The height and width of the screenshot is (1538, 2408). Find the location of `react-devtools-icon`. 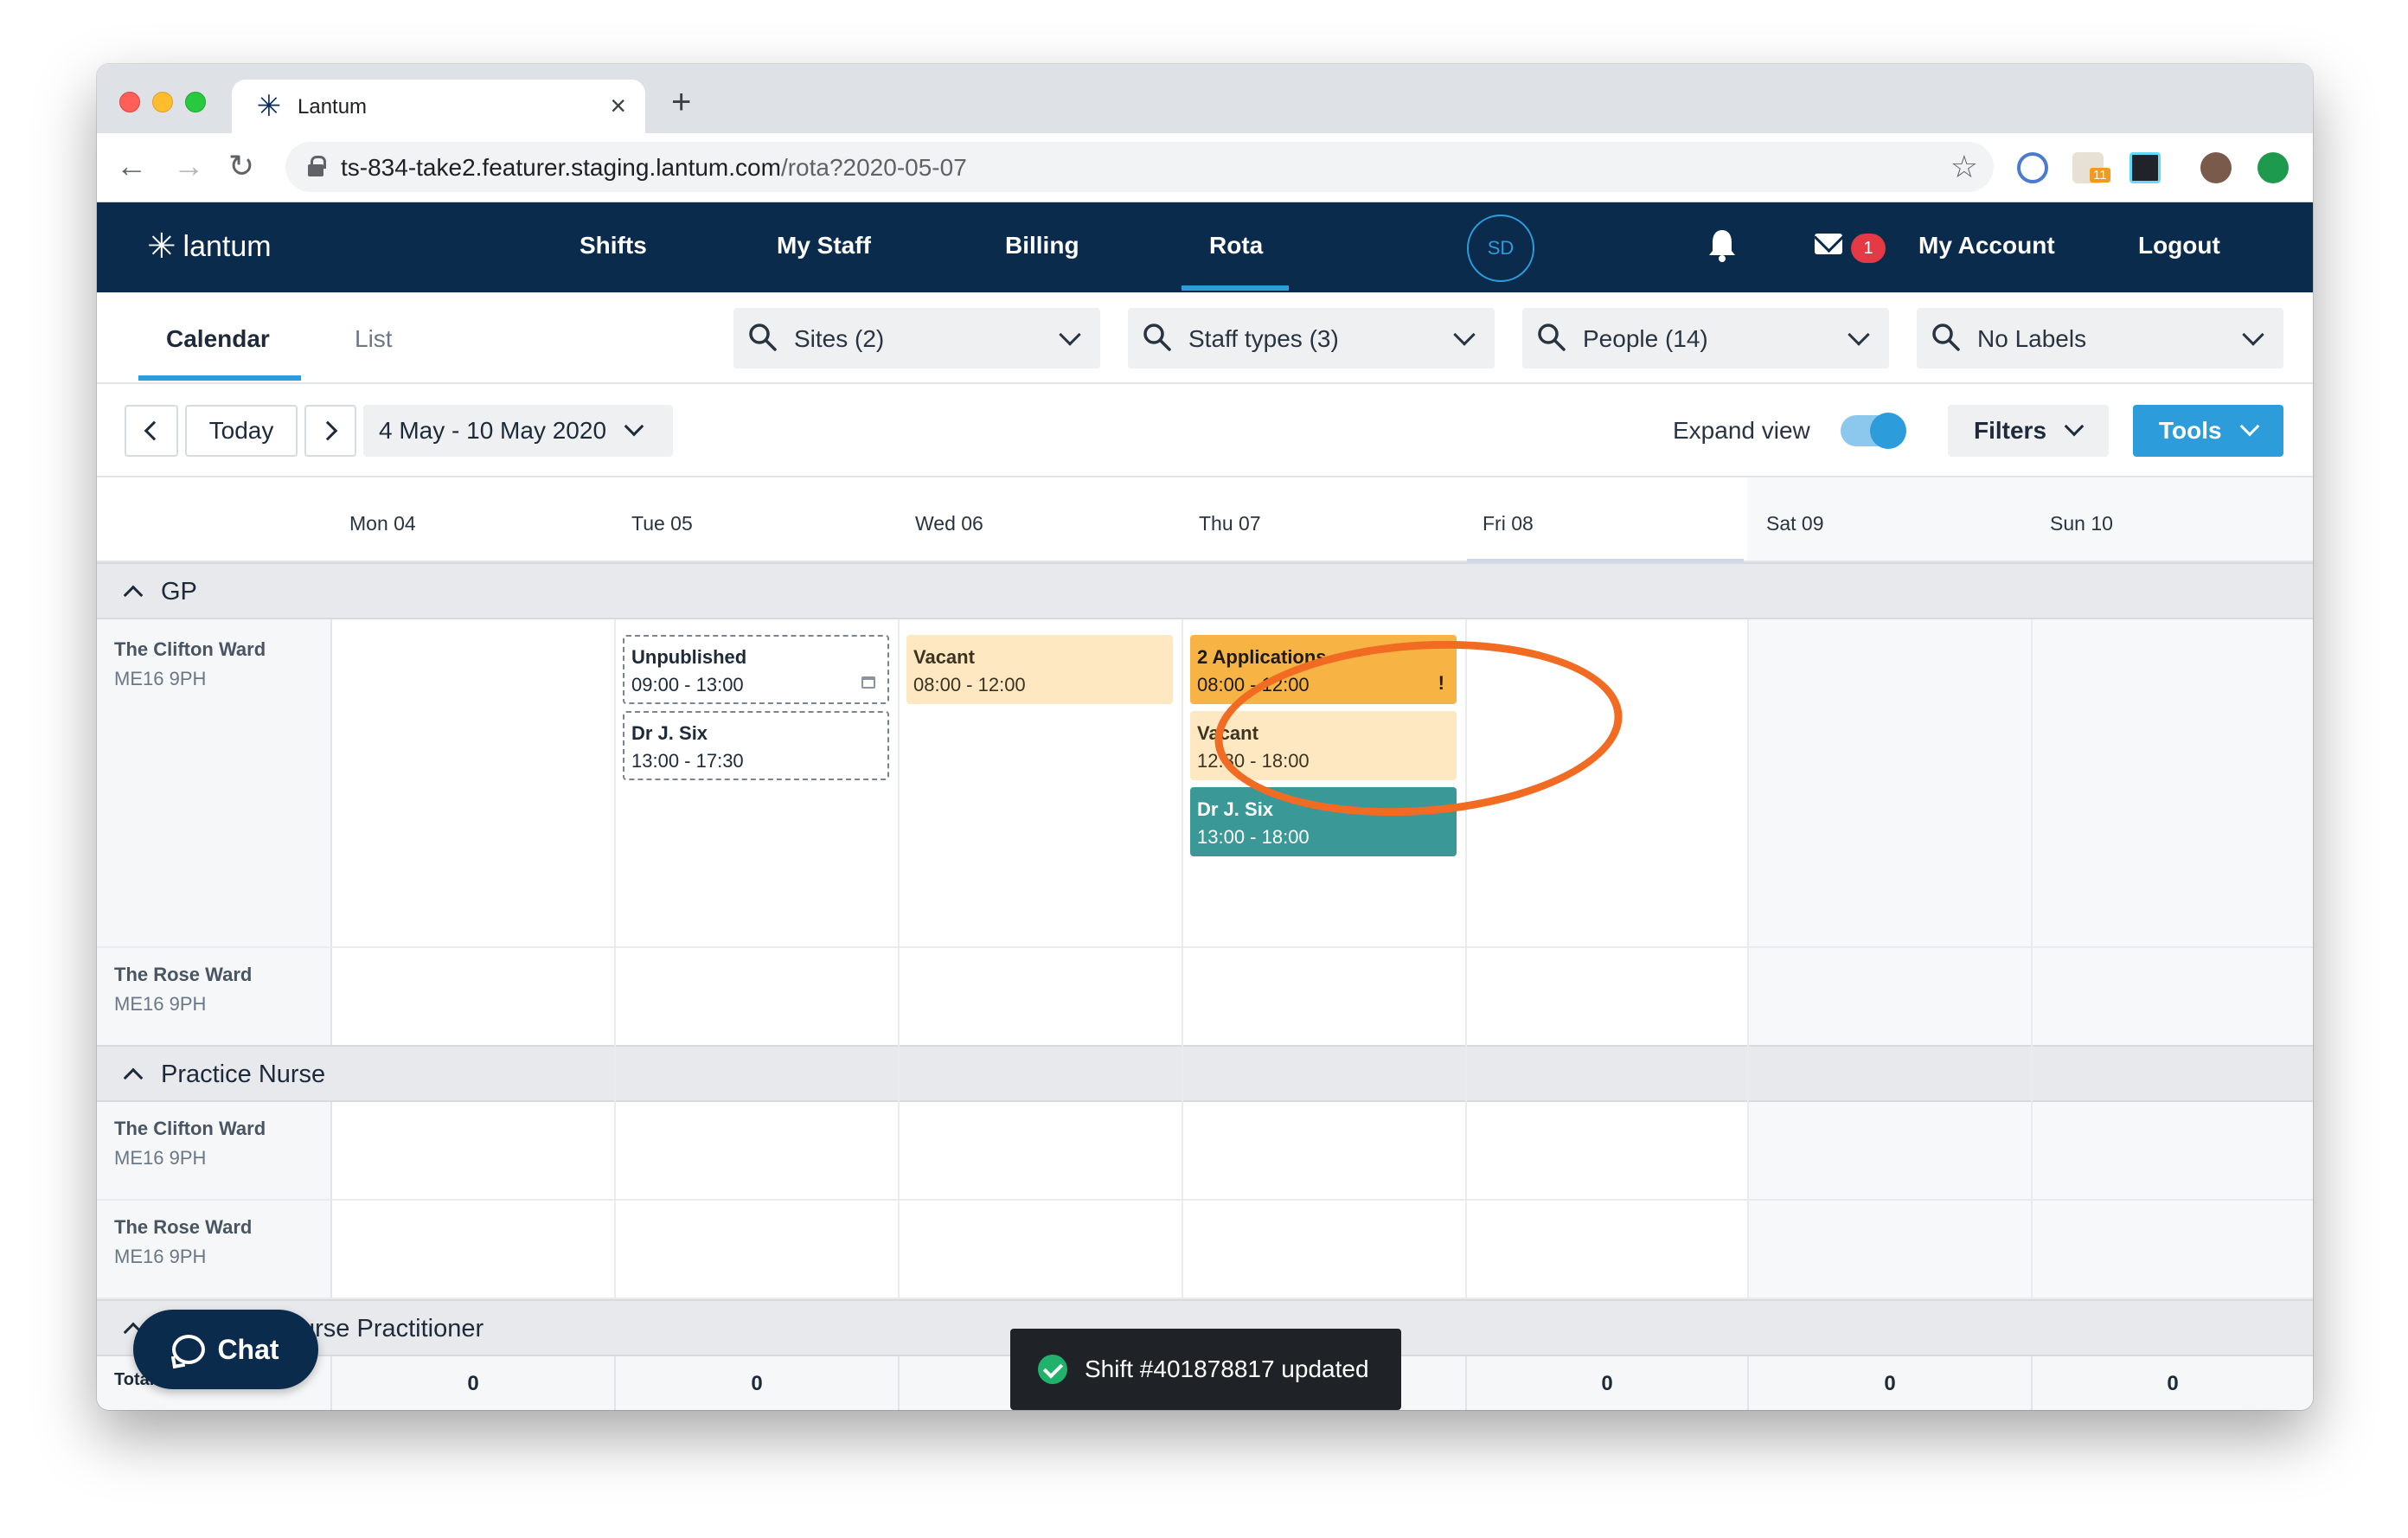

react-devtools-icon is located at coordinates (2145, 168).